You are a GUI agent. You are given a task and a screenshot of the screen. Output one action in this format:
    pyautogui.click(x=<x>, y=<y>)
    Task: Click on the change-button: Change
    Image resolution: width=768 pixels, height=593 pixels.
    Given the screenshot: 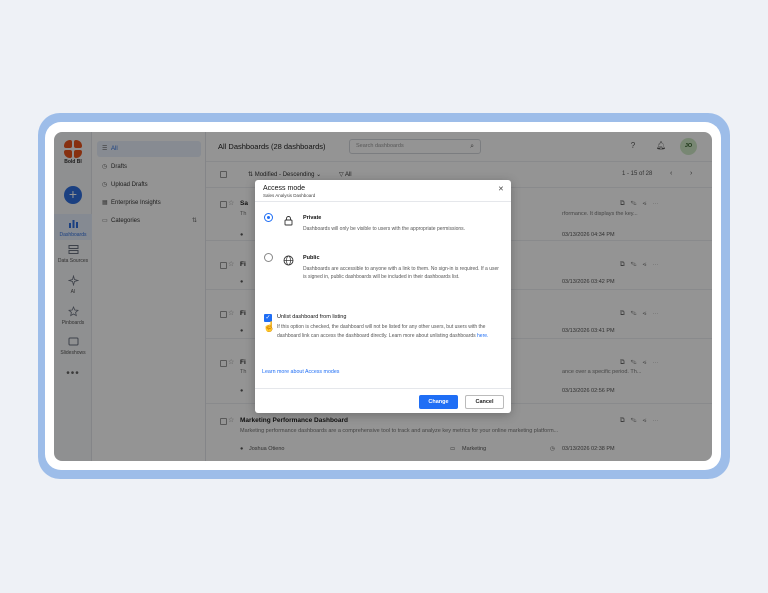 What is the action you would take?
    pyautogui.click(x=438, y=402)
    